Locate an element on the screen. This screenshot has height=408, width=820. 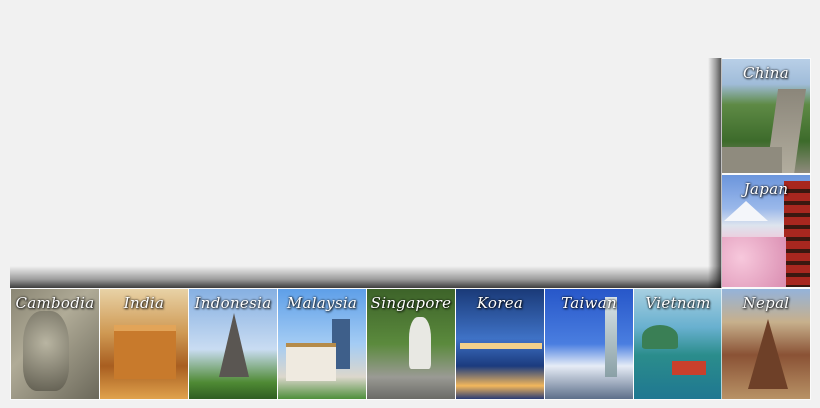
tile-label: India is located at coordinates (144, 303).